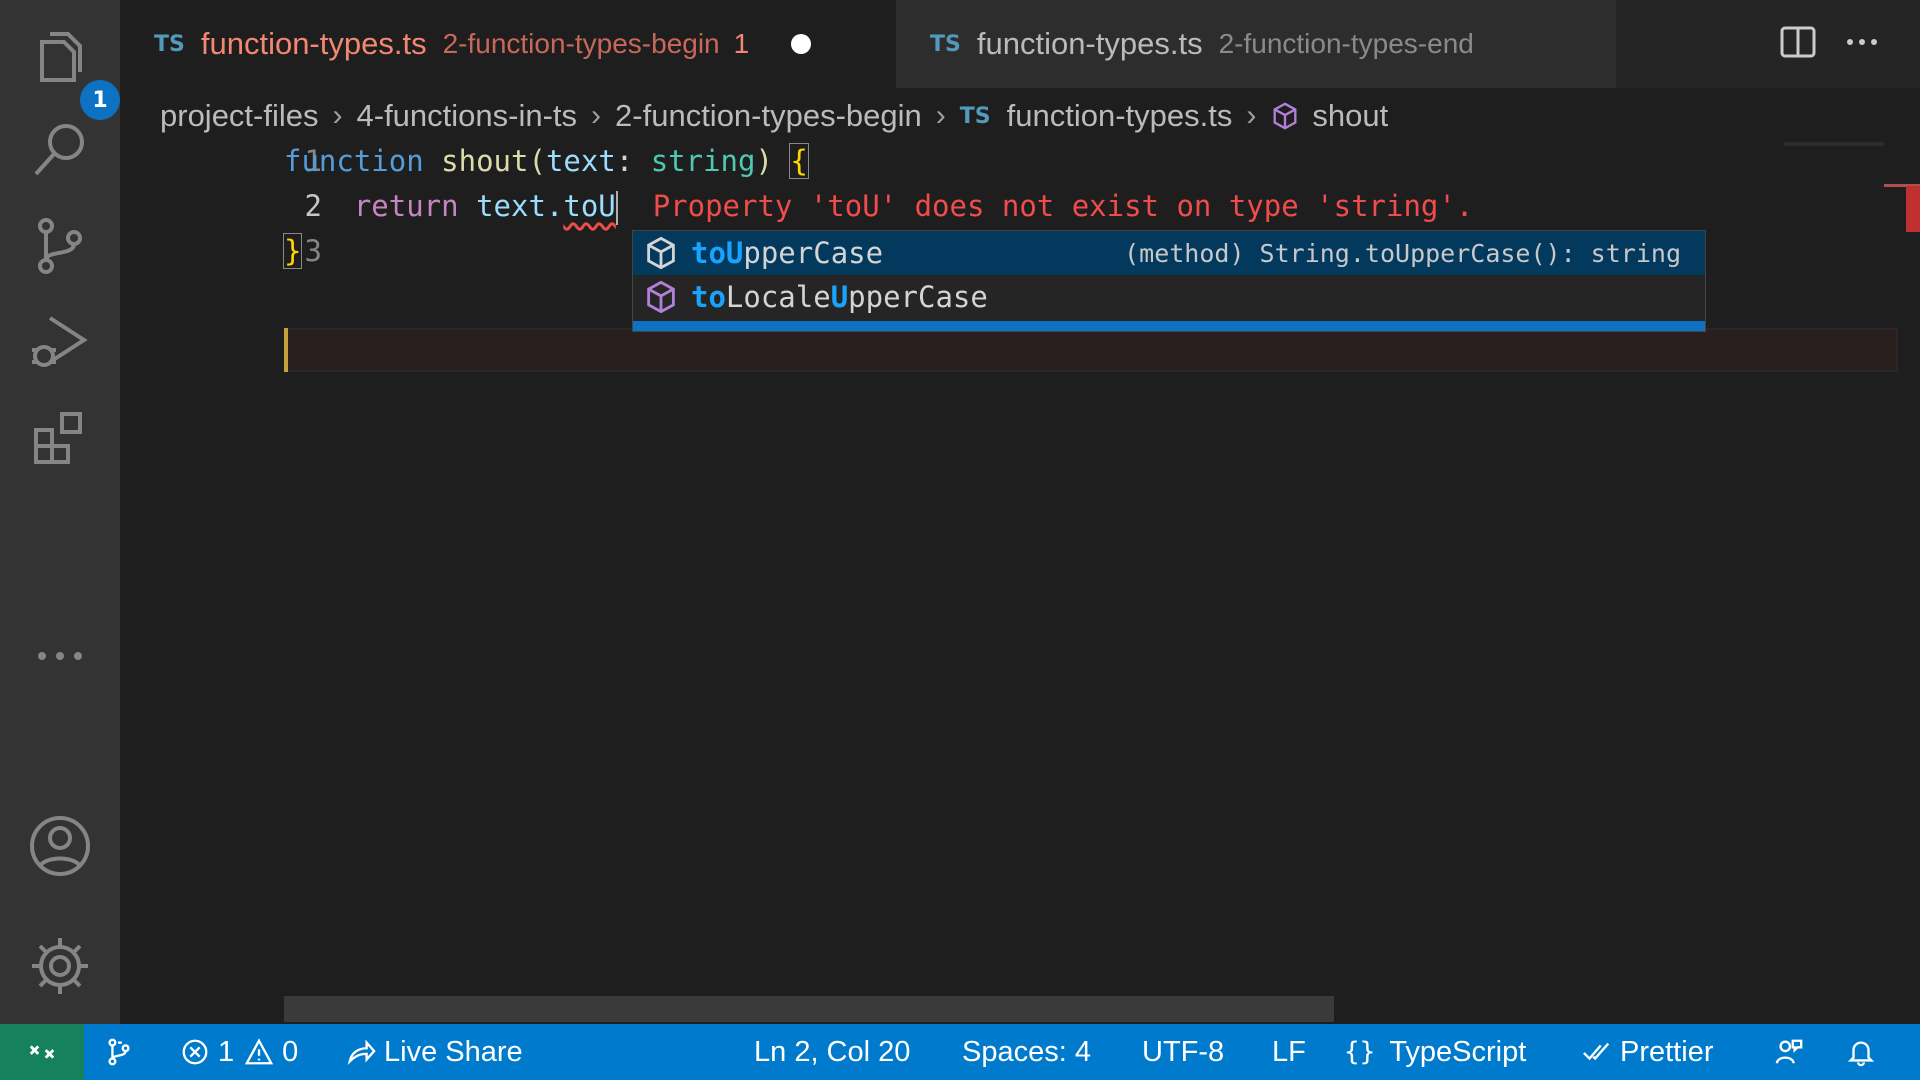 The height and width of the screenshot is (1080, 1920). Describe the element at coordinates (1169, 297) in the screenshot. I see `suggest-item: toLocaleUpperCase` at that location.